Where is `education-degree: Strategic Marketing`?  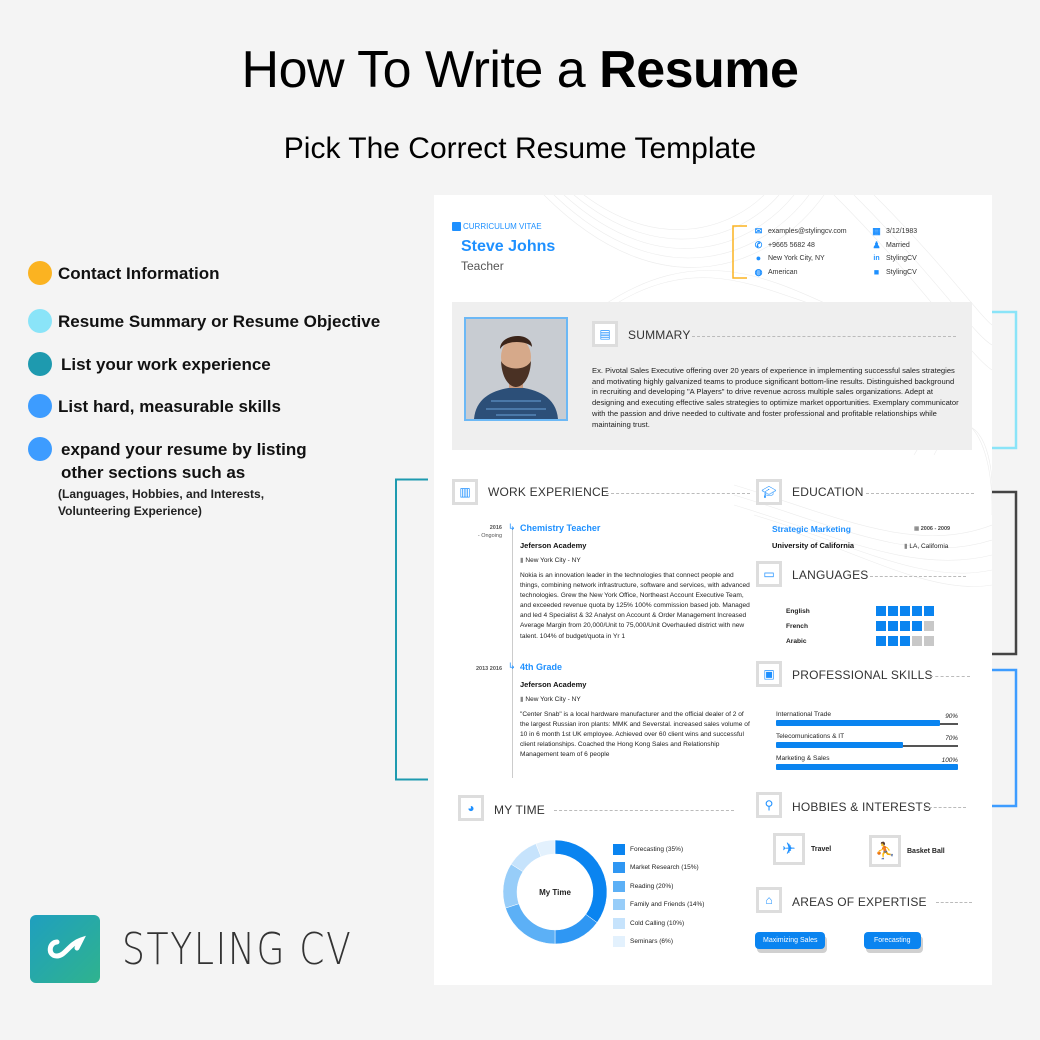
education-degree: Strategic Marketing is located at coordinates (811, 529).